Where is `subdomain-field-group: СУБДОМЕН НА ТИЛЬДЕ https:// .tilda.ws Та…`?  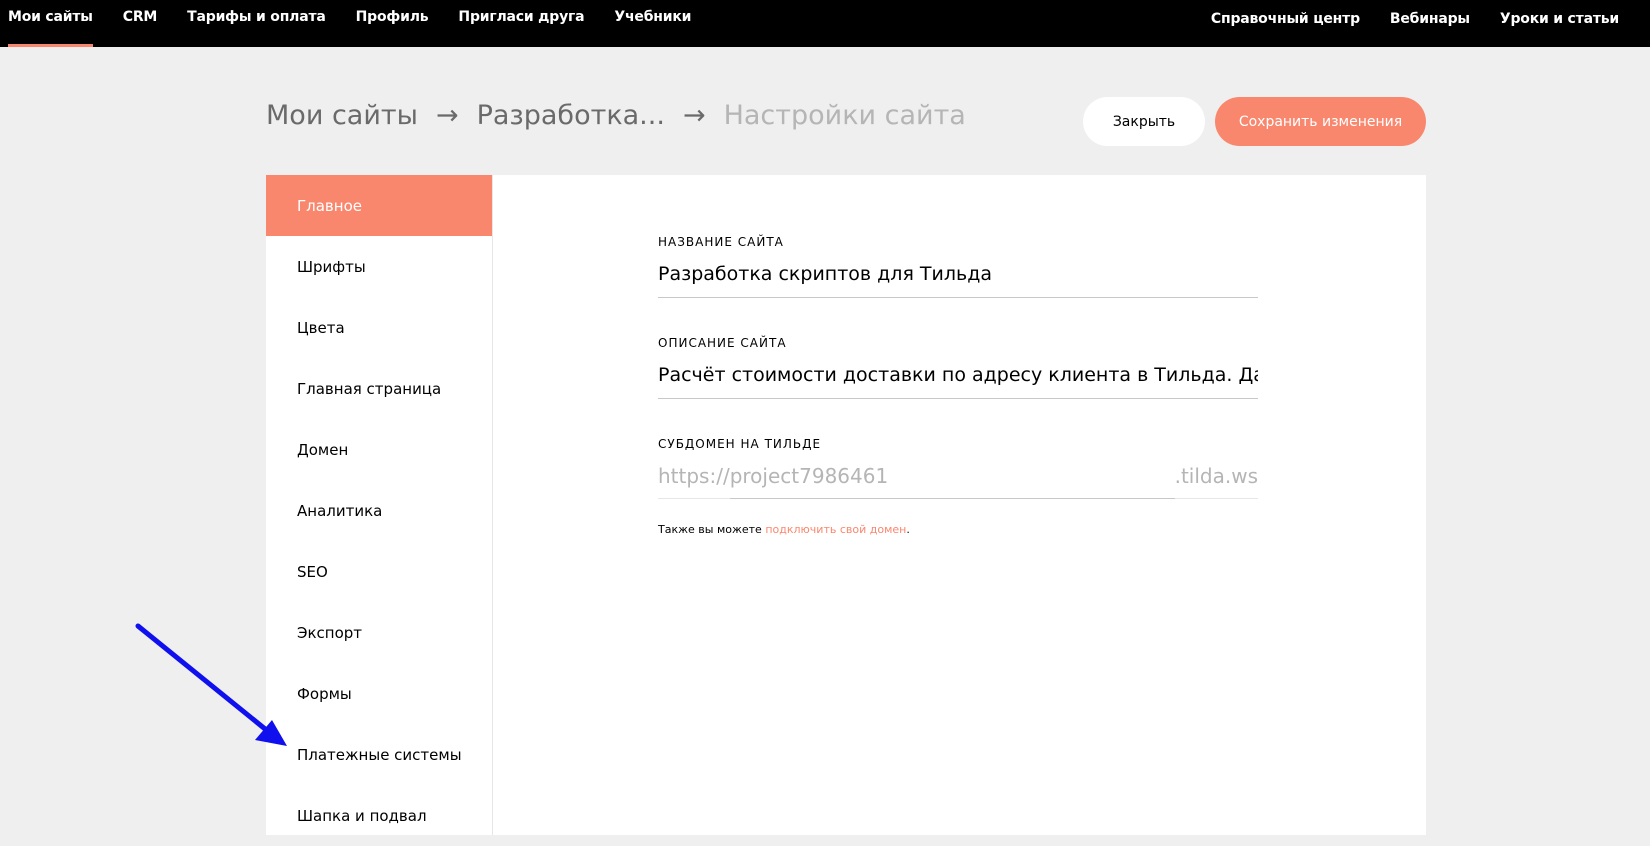
subdomain-field-group: СУБДОМЕН НА ТИЛЬДЕ https:// .tilda.ws Та… is located at coordinates (958, 486).